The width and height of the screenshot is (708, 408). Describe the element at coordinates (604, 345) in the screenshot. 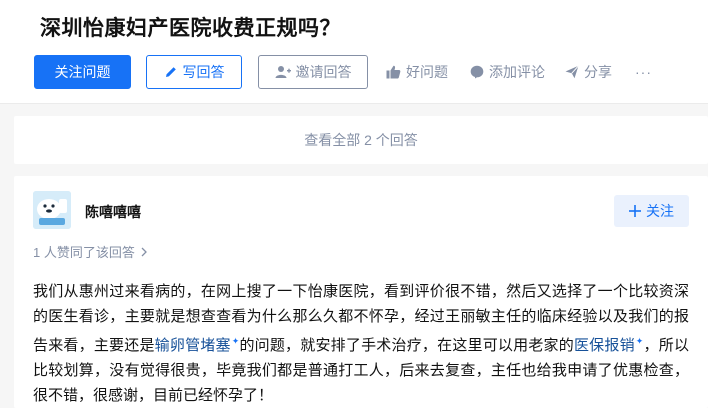

I see `keyword-medical-insurance-text: 医保报销` at that location.